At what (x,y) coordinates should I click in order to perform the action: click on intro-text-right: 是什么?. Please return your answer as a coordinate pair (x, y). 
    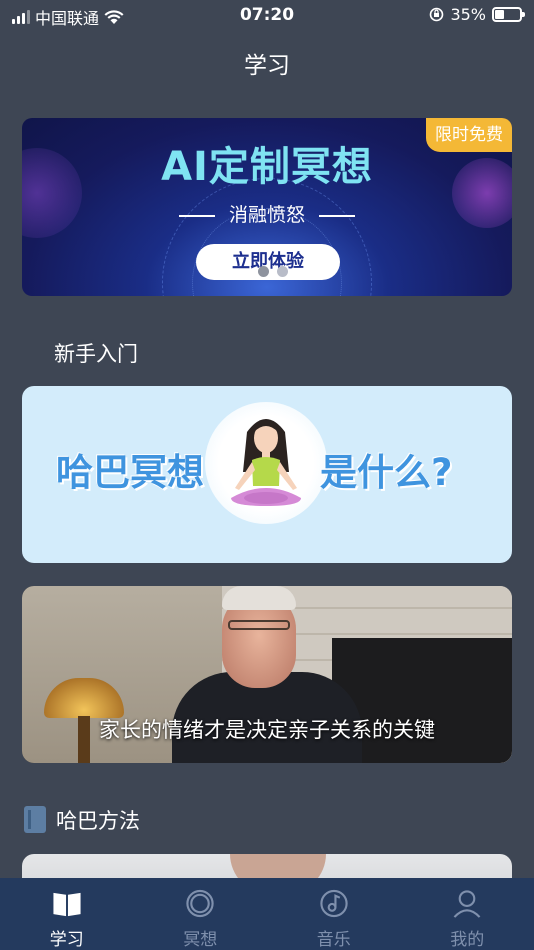
    Looking at the image, I should click on (386, 472).